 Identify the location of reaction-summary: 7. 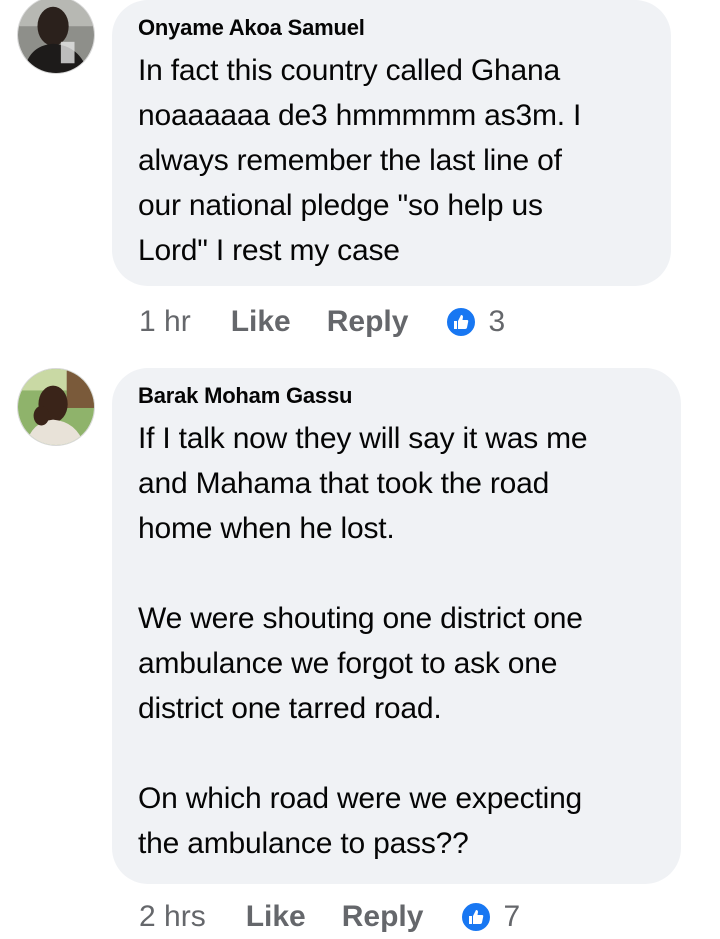
(489, 917).